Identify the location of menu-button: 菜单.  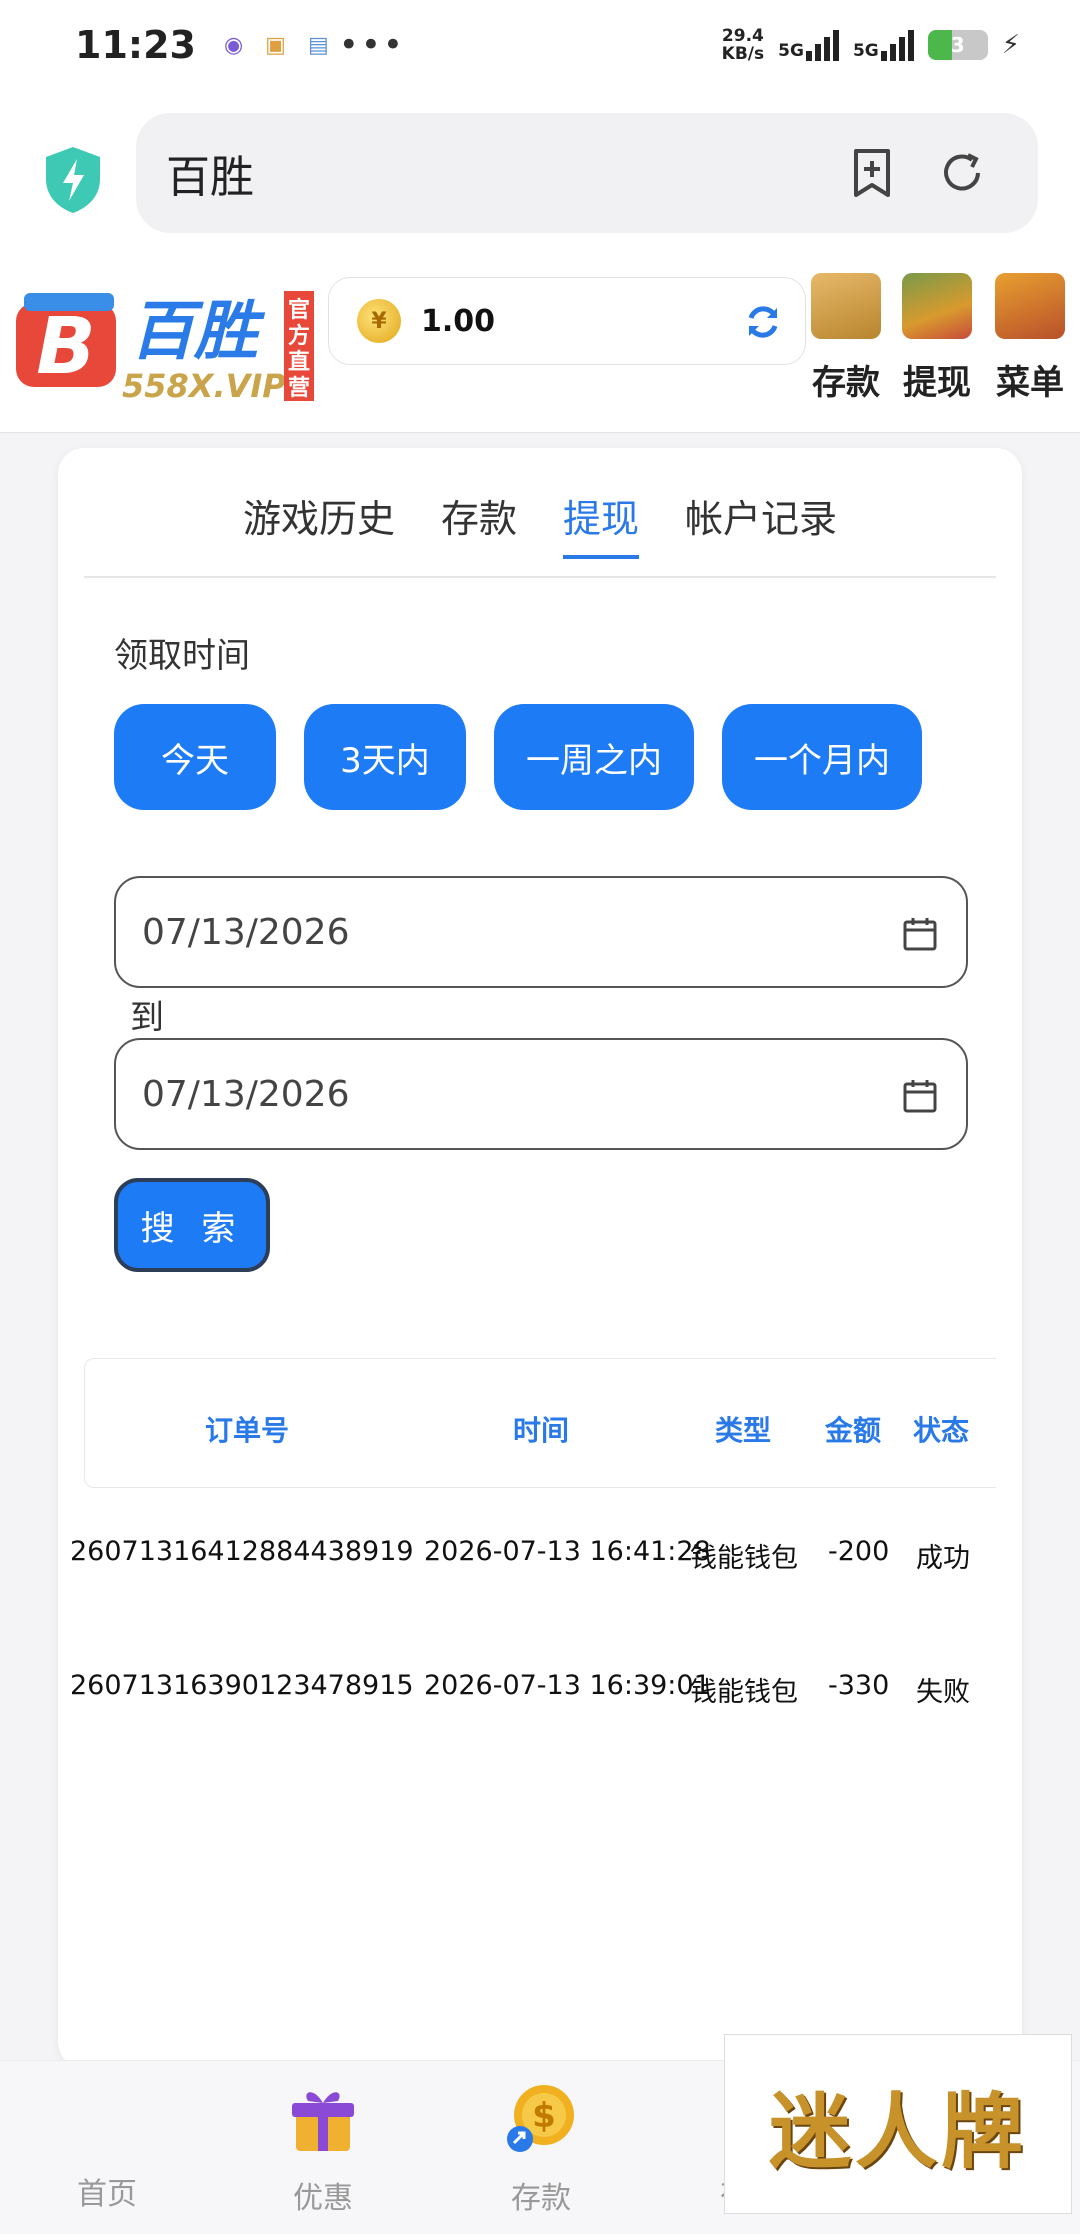
(1030, 338).